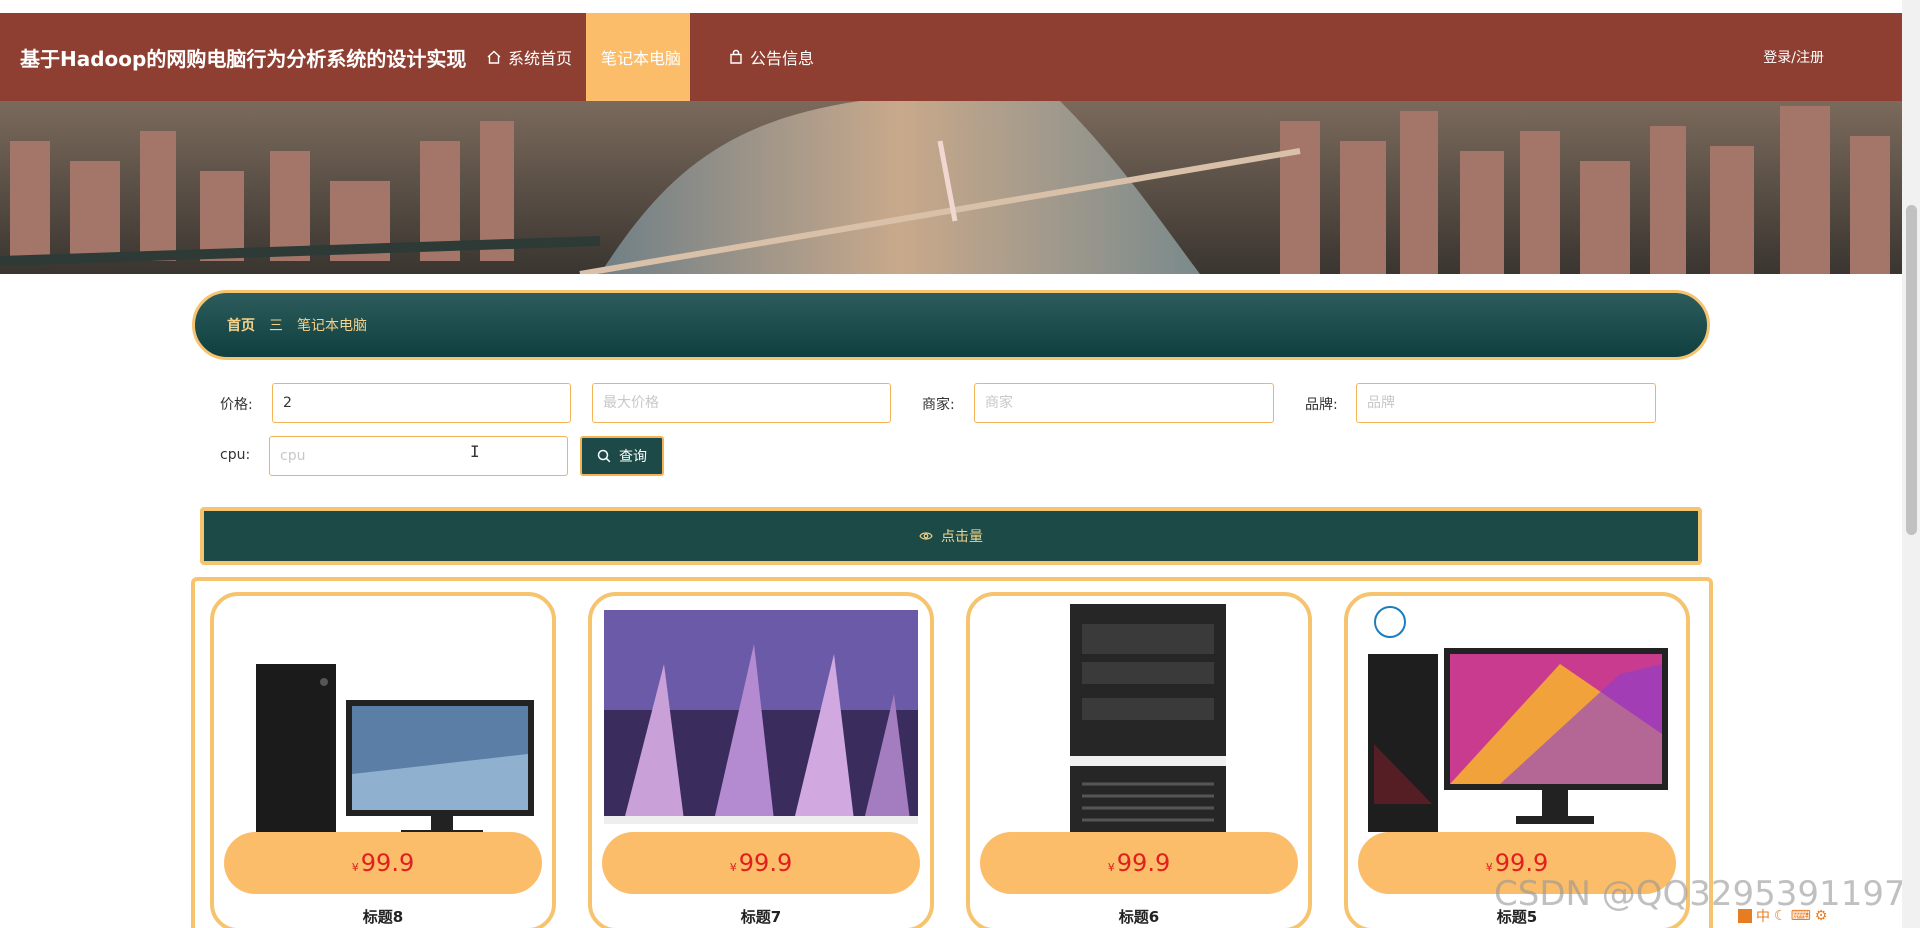 Image resolution: width=1920 pixels, height=928 pixels. What do you see at coordinates (1800, 916) in the screenshot?
I see `keyboard-icon: ⌨` at bounding box center [1800, 916].